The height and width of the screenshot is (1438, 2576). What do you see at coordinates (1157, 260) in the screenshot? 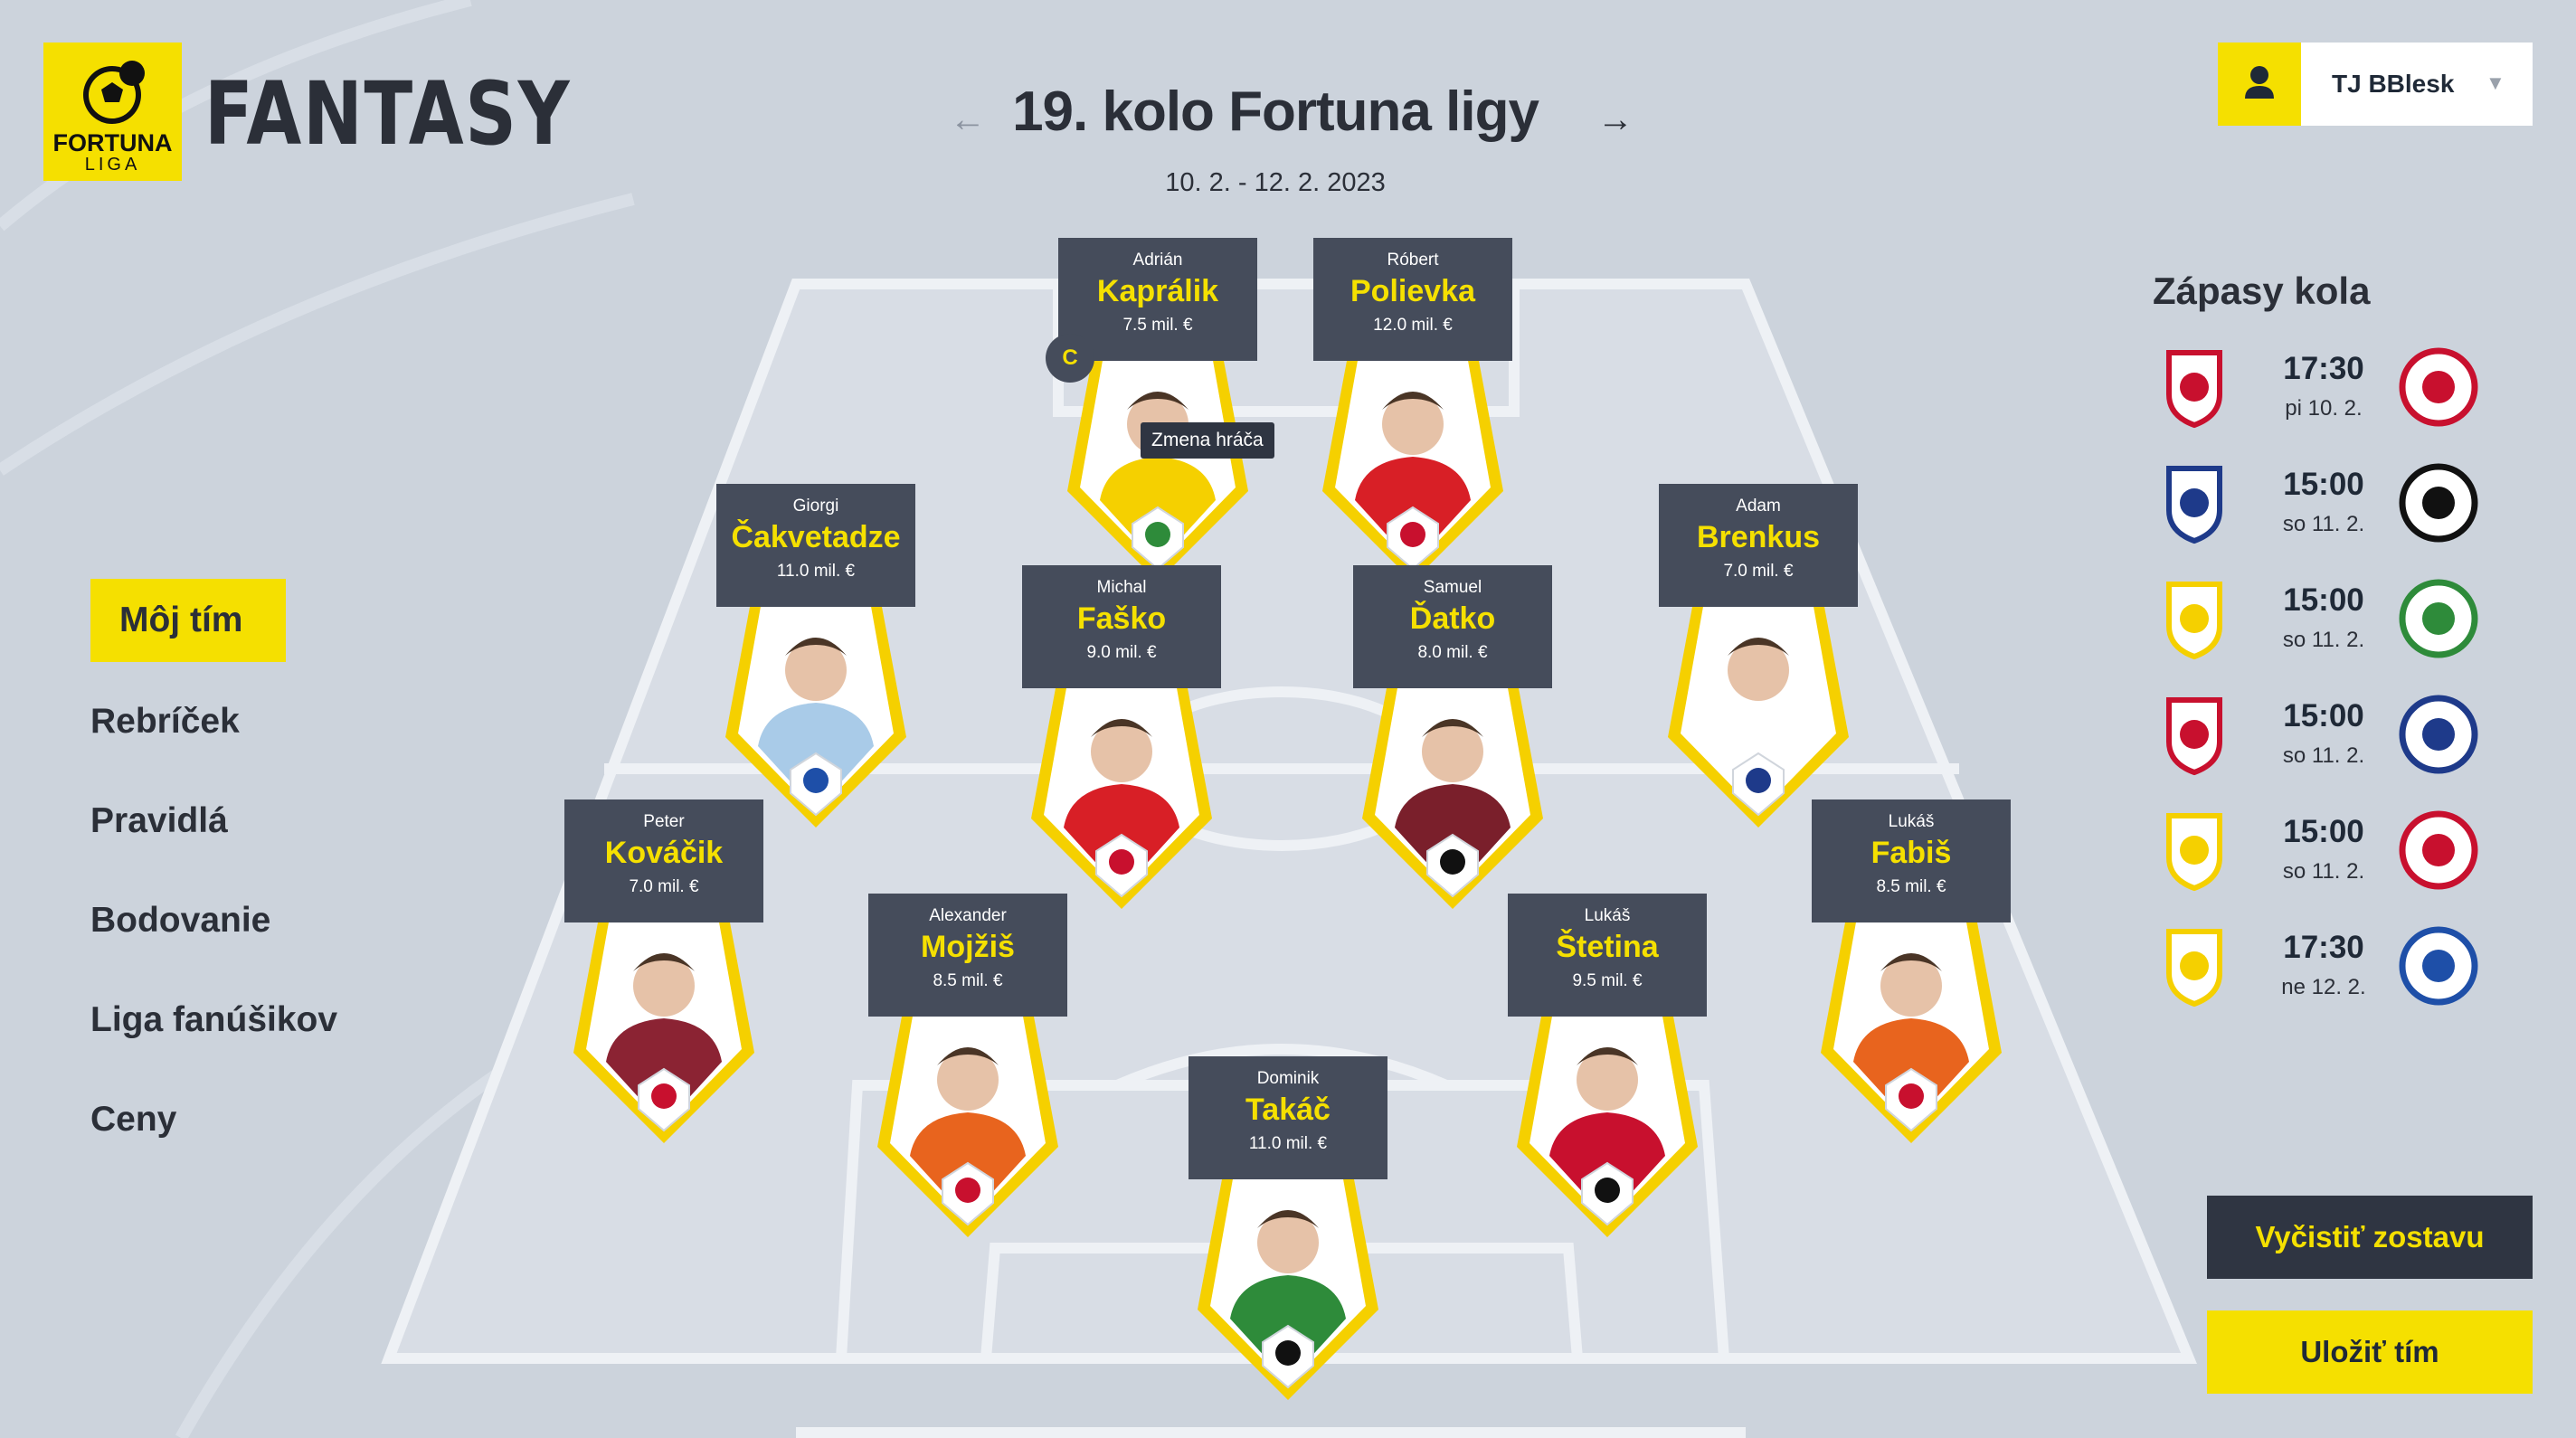
I see `player-first-name: Adrián` at bounding box center [1157, 260].